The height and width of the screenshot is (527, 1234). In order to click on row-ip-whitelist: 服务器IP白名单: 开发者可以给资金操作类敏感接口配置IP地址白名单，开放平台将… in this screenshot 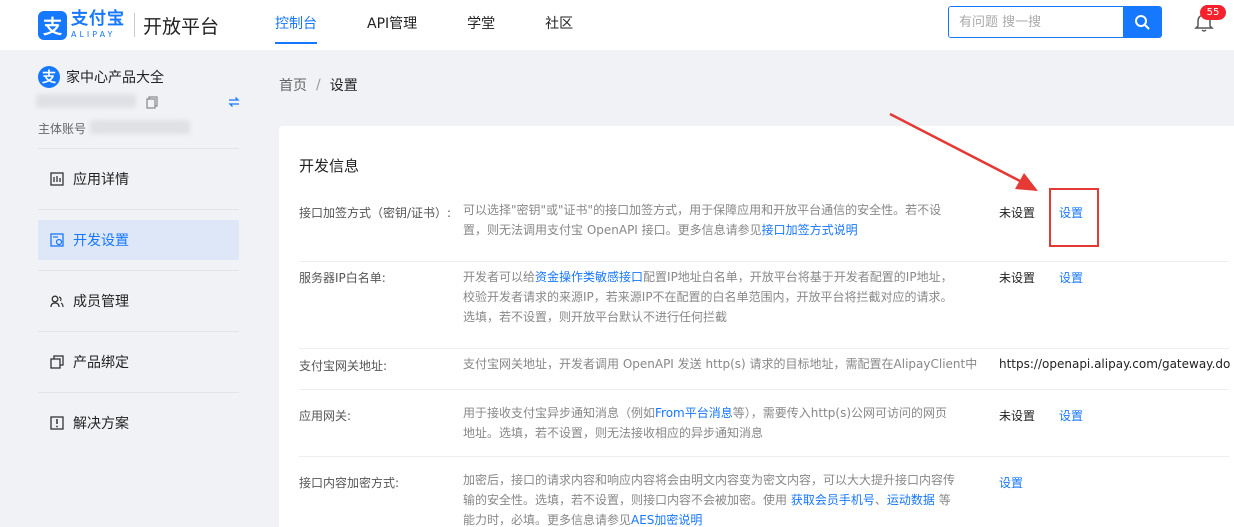, I will do `click(764, 306)`.